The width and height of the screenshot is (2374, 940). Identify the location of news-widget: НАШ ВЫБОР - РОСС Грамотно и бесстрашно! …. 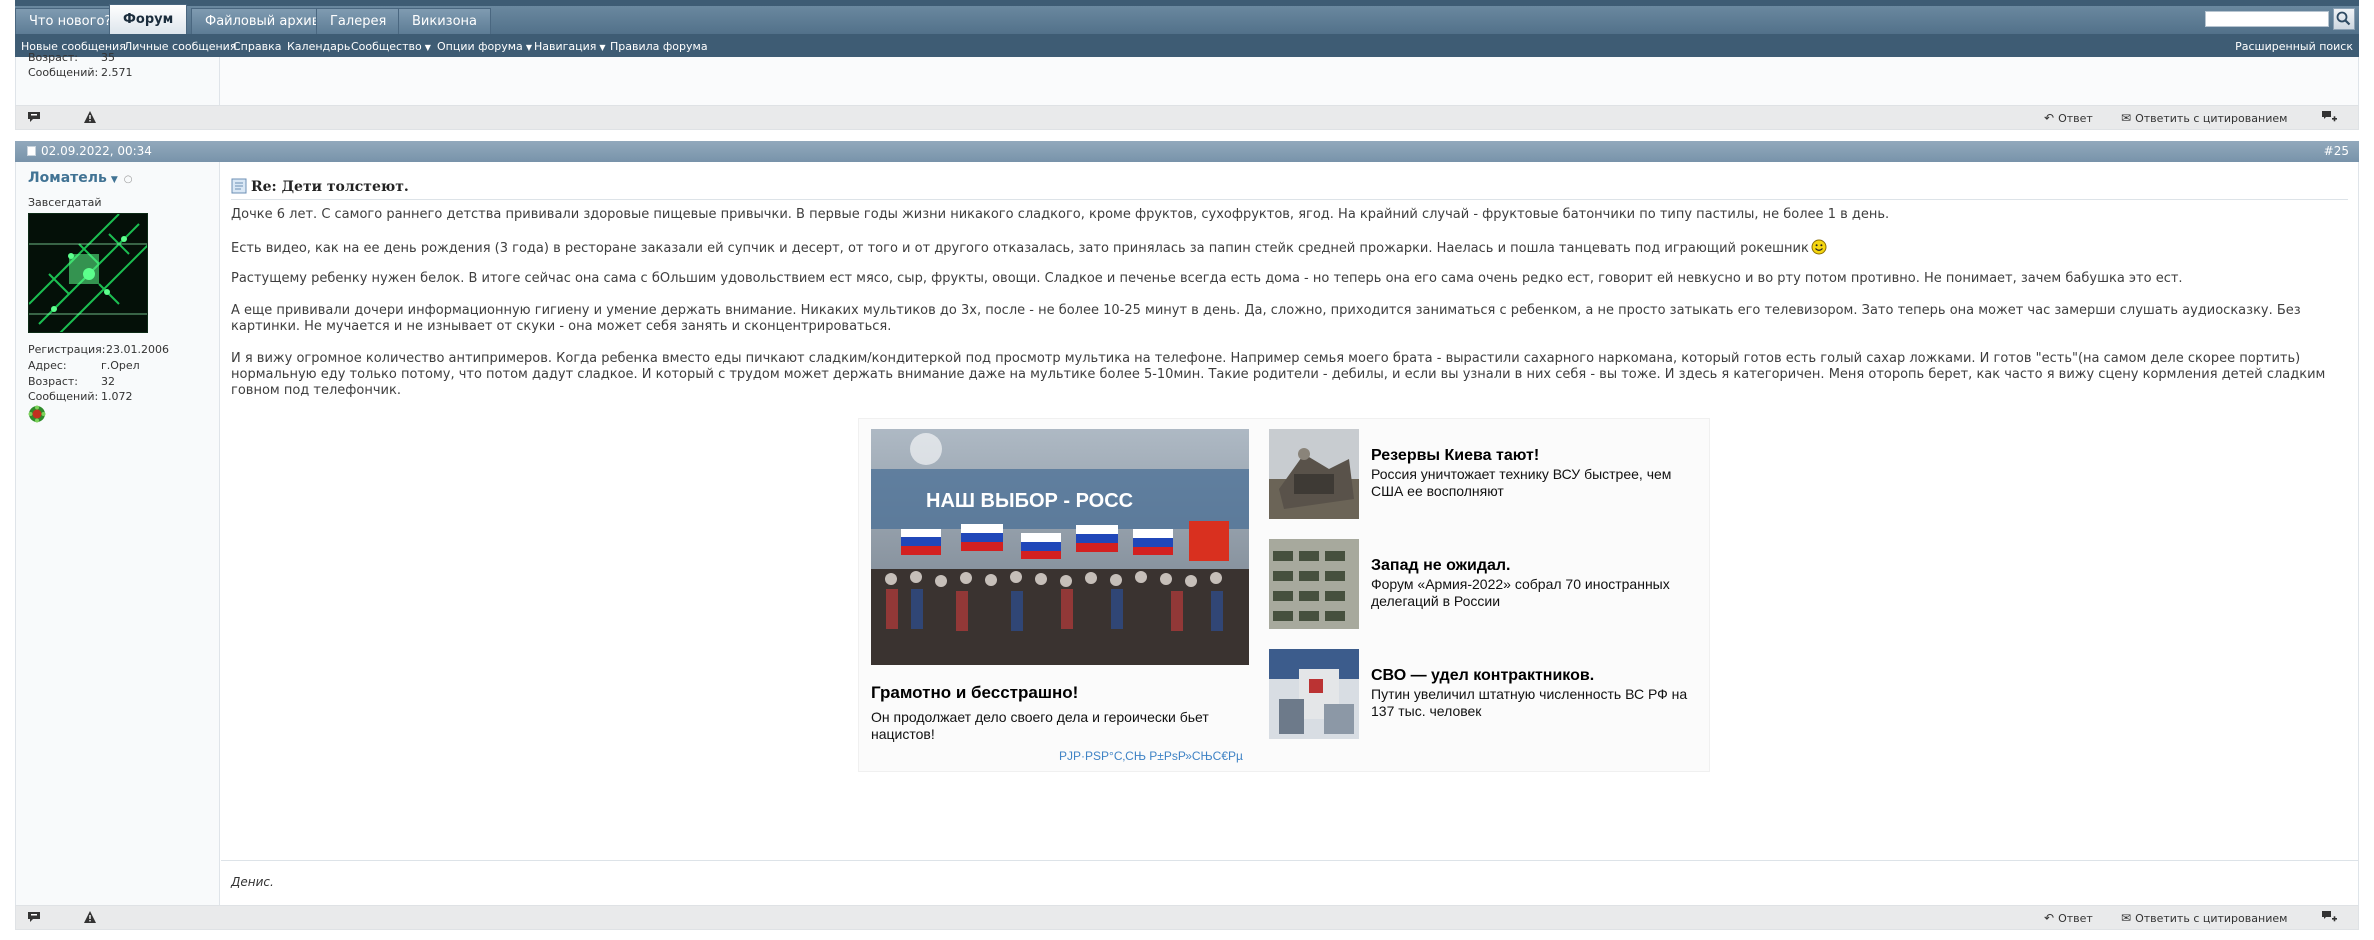
(1284, 595).